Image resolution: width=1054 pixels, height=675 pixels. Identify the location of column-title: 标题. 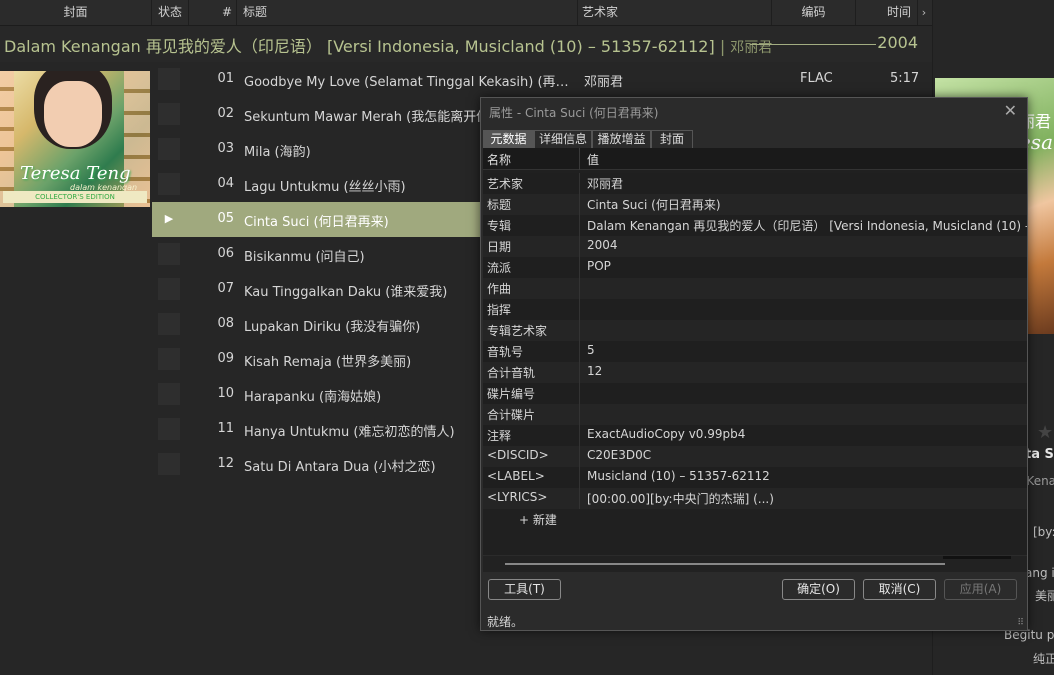
(407, 12).